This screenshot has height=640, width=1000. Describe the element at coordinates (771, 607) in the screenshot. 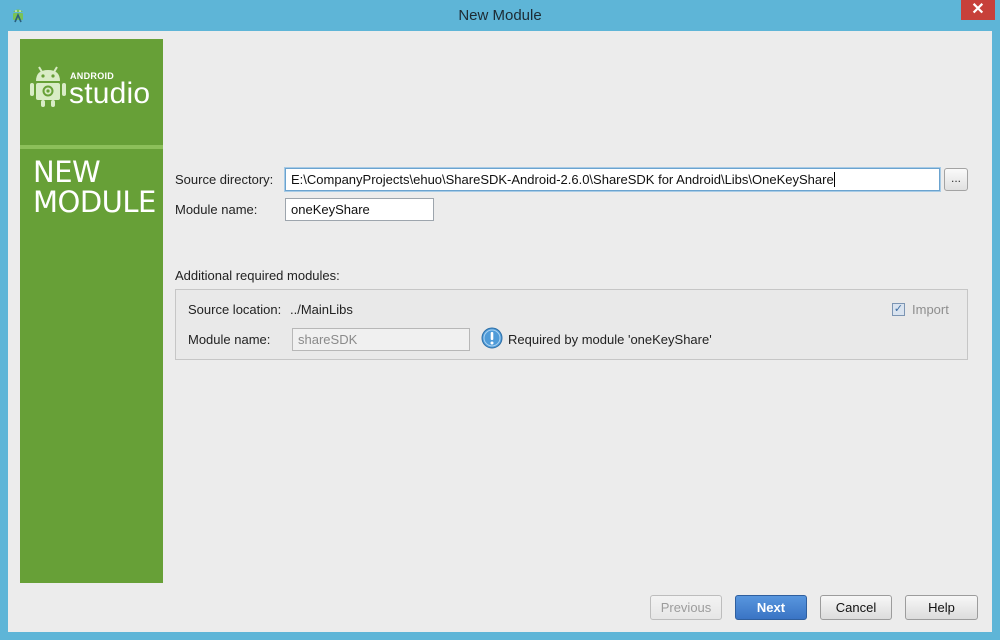

I see `next-button: Next` at that location.